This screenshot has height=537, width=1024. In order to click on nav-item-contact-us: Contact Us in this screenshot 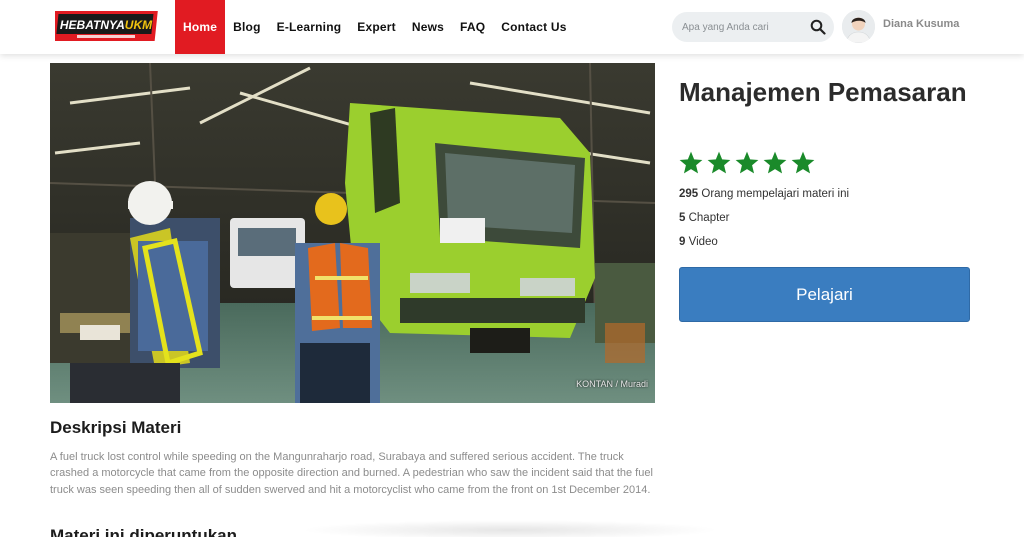, I will do `click(533, 27)`.